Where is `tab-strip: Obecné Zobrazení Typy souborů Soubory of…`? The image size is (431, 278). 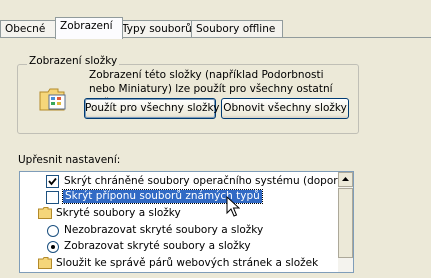 tab-strip: Obecné Zobrazení Typy souborů Soubory of… is located at coordinates (215, 19).